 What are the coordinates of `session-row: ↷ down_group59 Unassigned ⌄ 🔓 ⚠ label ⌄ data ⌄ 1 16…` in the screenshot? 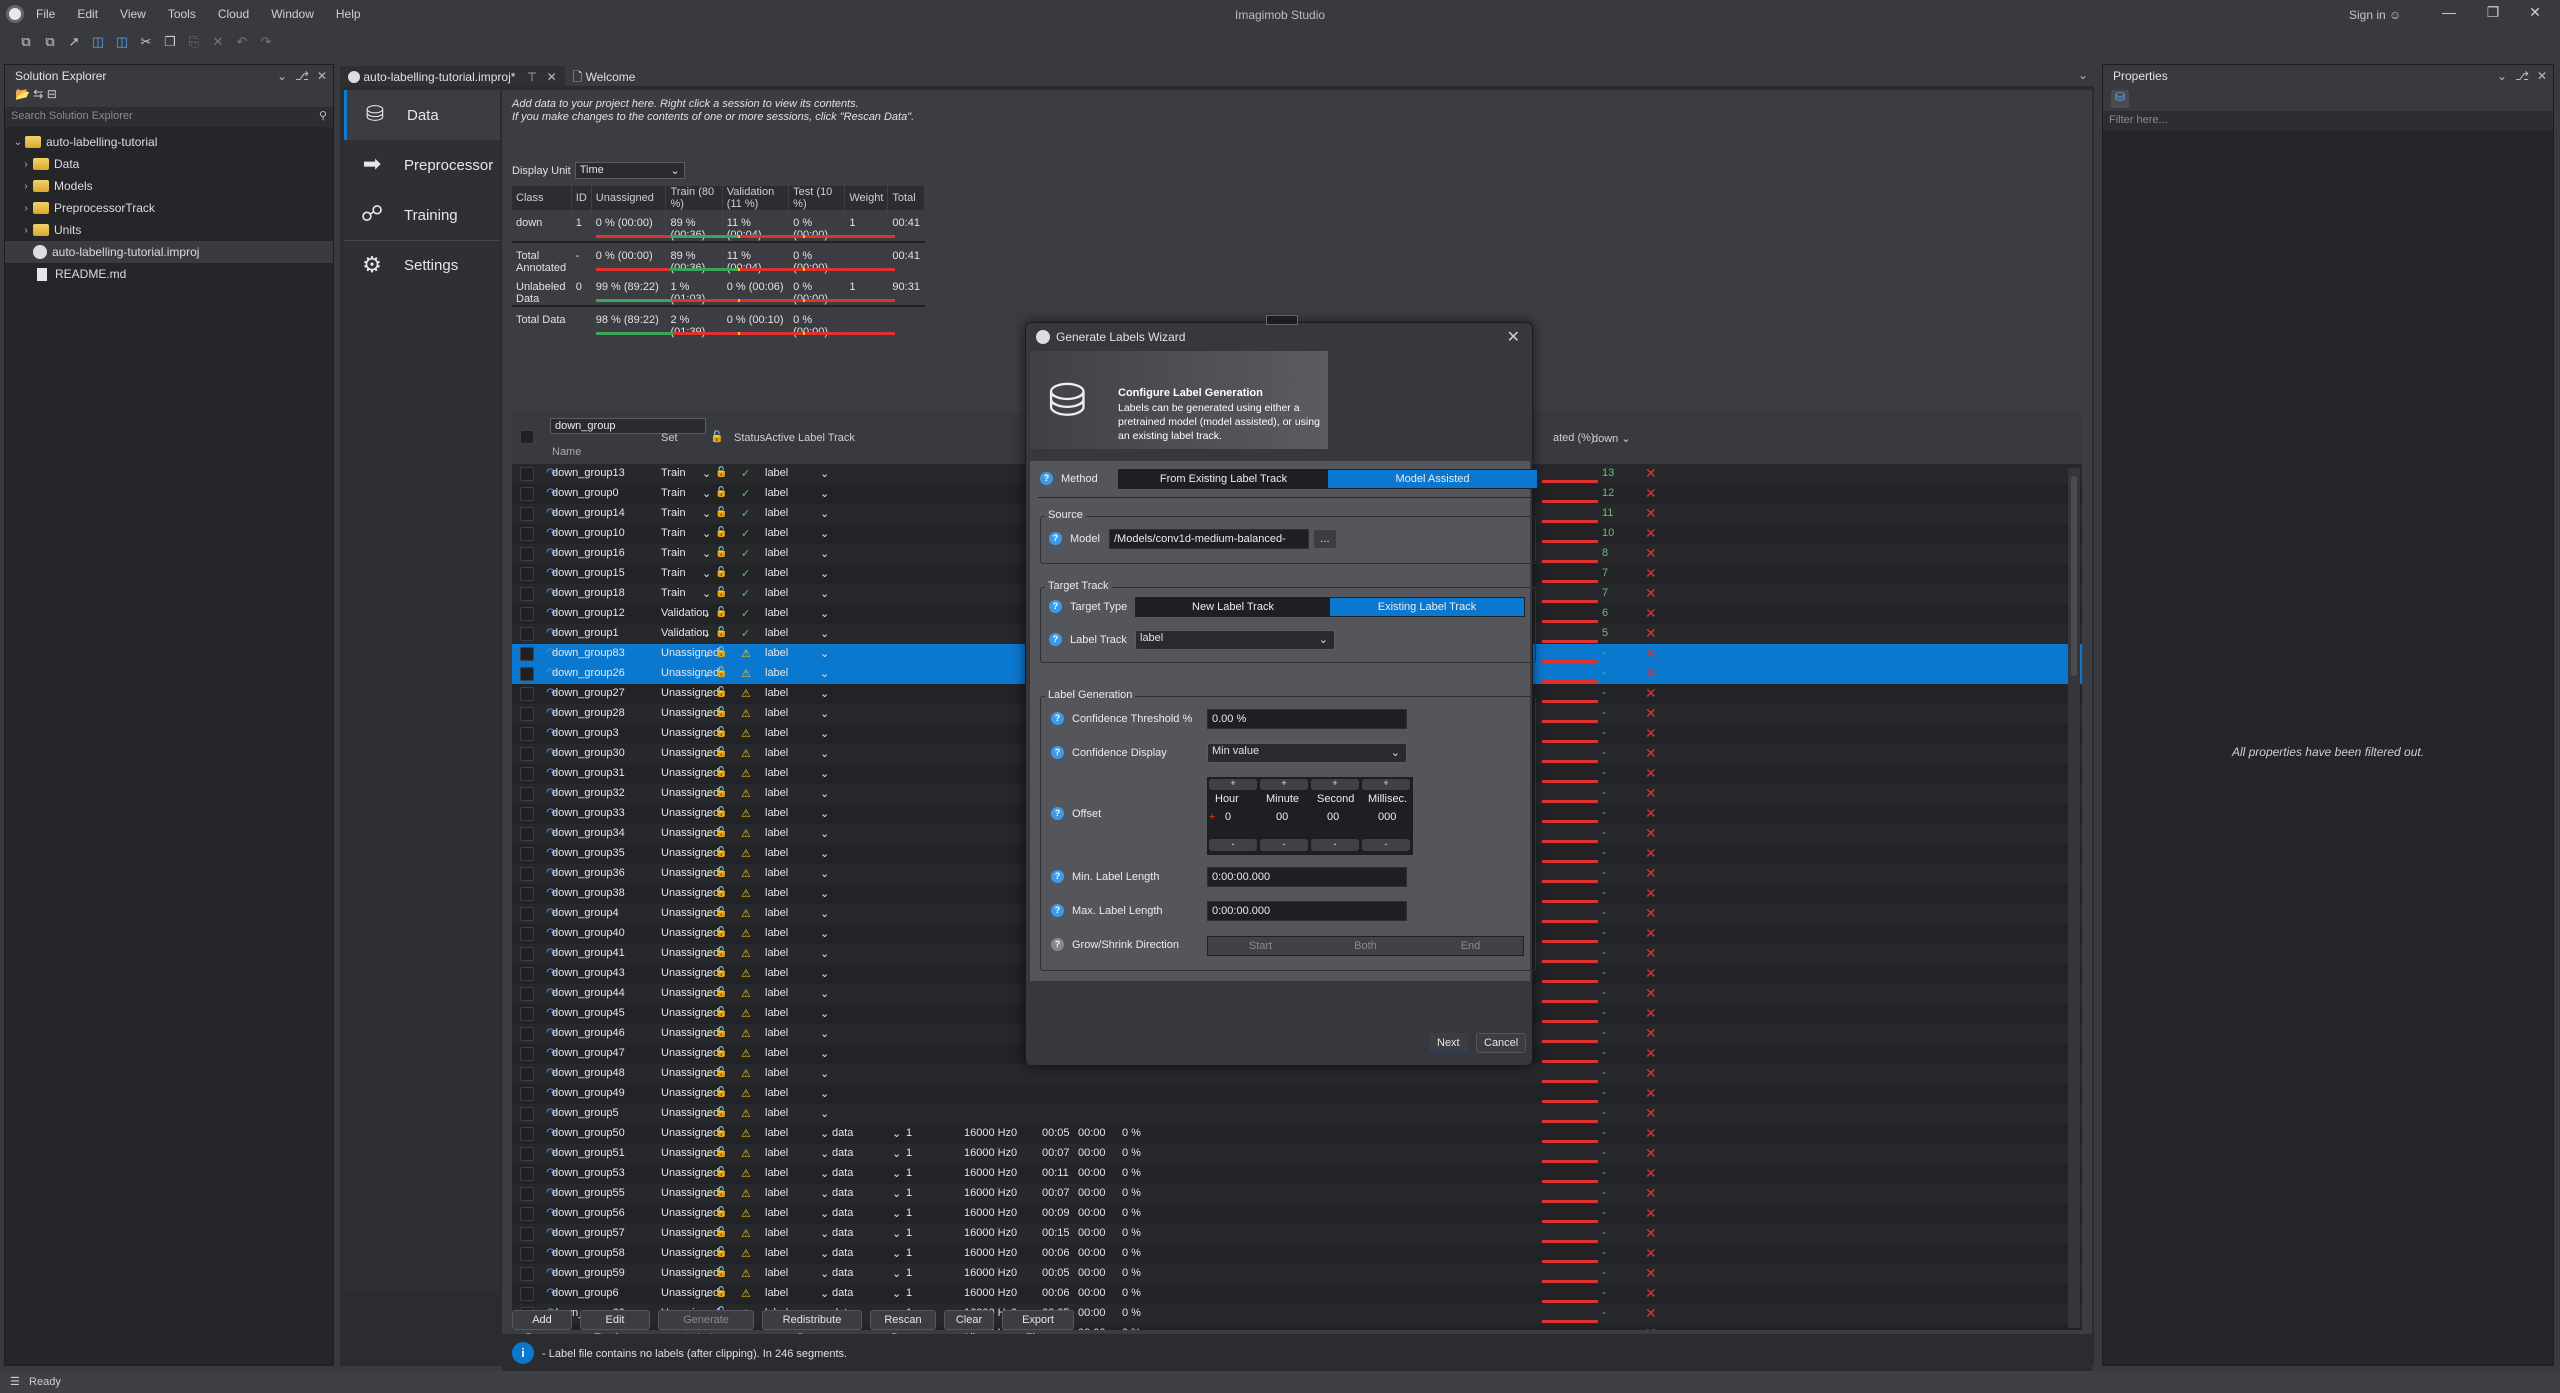 It's located at (1297, 1274).